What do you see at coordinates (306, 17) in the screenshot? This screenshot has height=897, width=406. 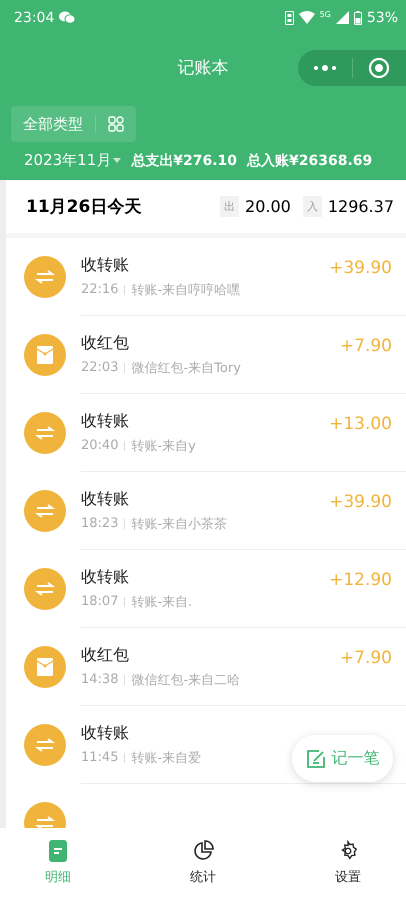 I see `wifi-icon` at bounding box center [306, 17].